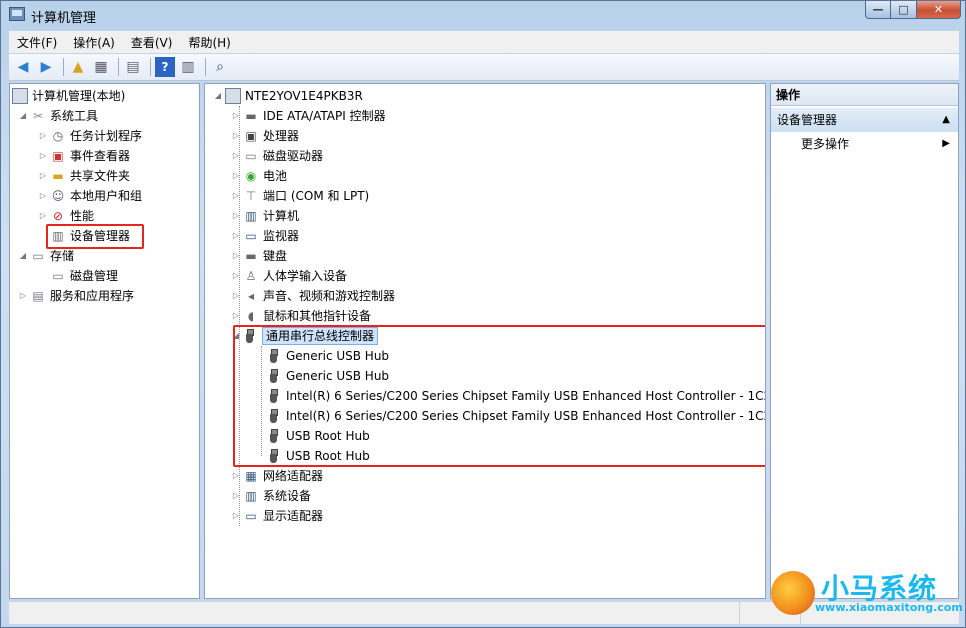  Describe the element at coordinates (58, 176) in the screenshot. I see `shared-folder-icon: ▬` at that location.